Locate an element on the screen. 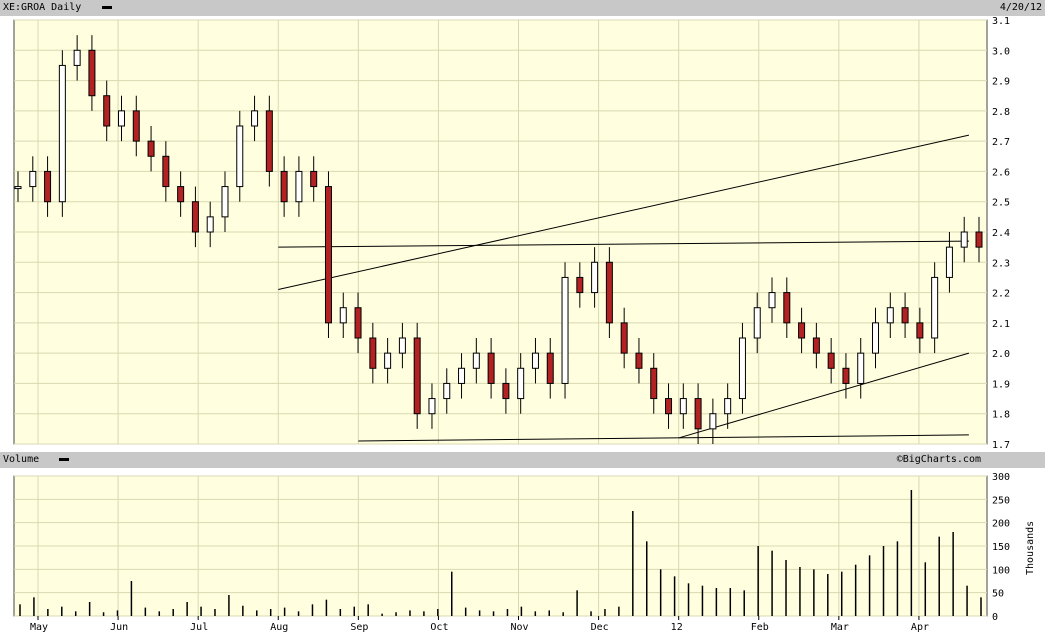 The image size is (1045, 635). volume-y-tick-label: 100 is located at coordinates (1001, 570).